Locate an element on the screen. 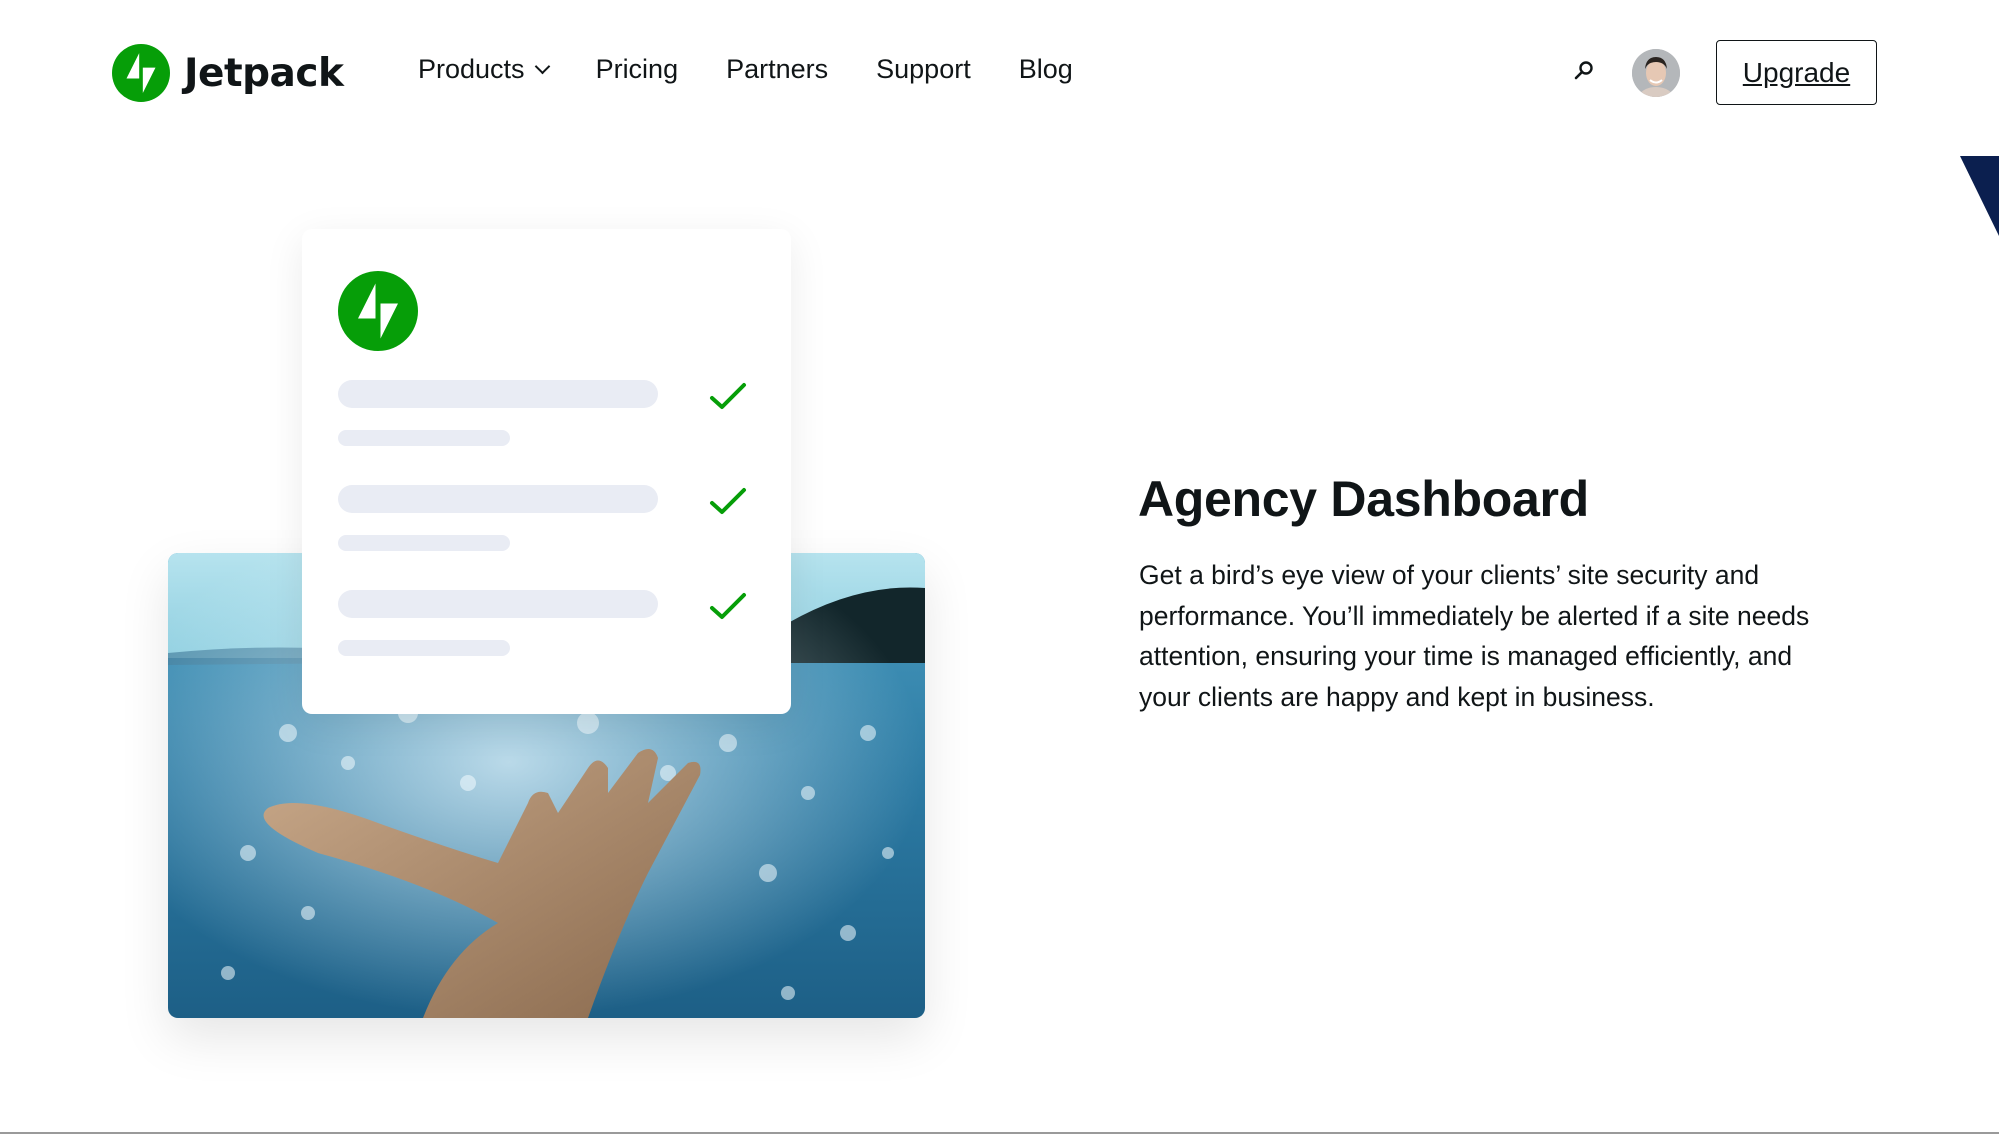 The image size is (1999, 1134). nav-item-label: Products is located at coordinates (471, 69).